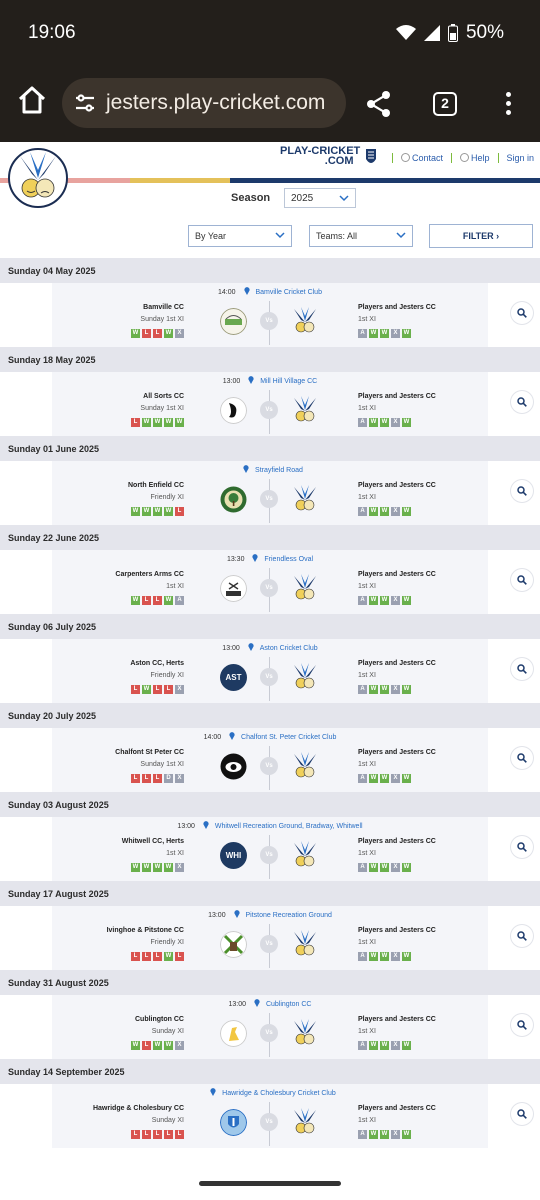 The image size is (540, 1200). I want to click on year-filter-value: By Year, so click(210, 236).